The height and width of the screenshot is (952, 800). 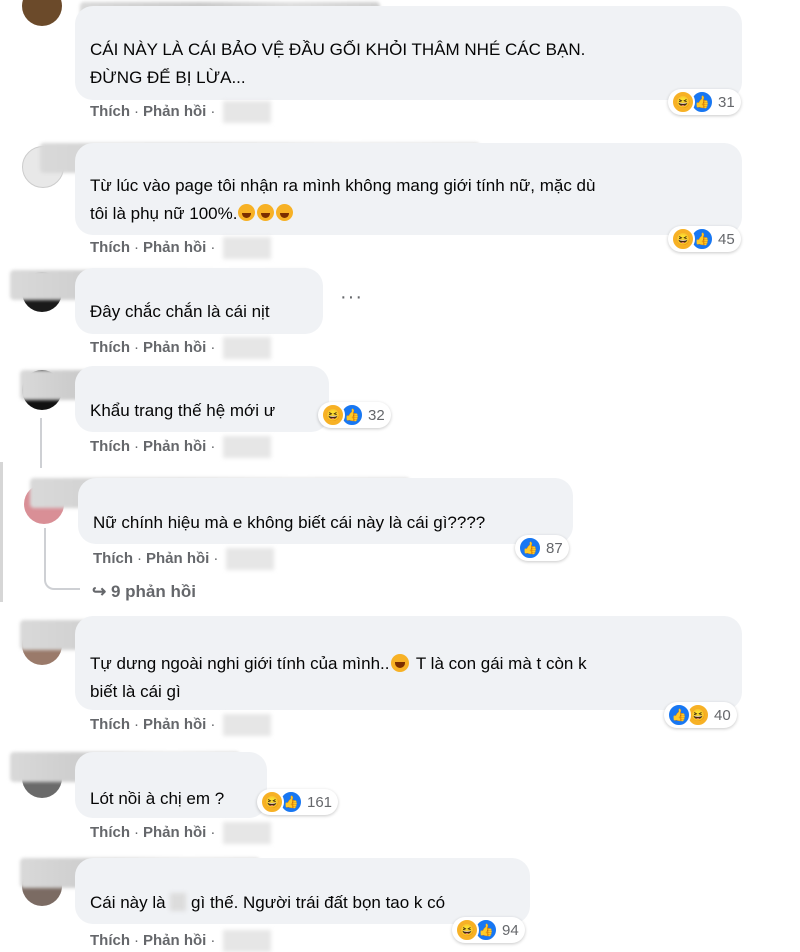 I want to click on reaction-summary: 😆 👍 45, so click(x=704, y=239).